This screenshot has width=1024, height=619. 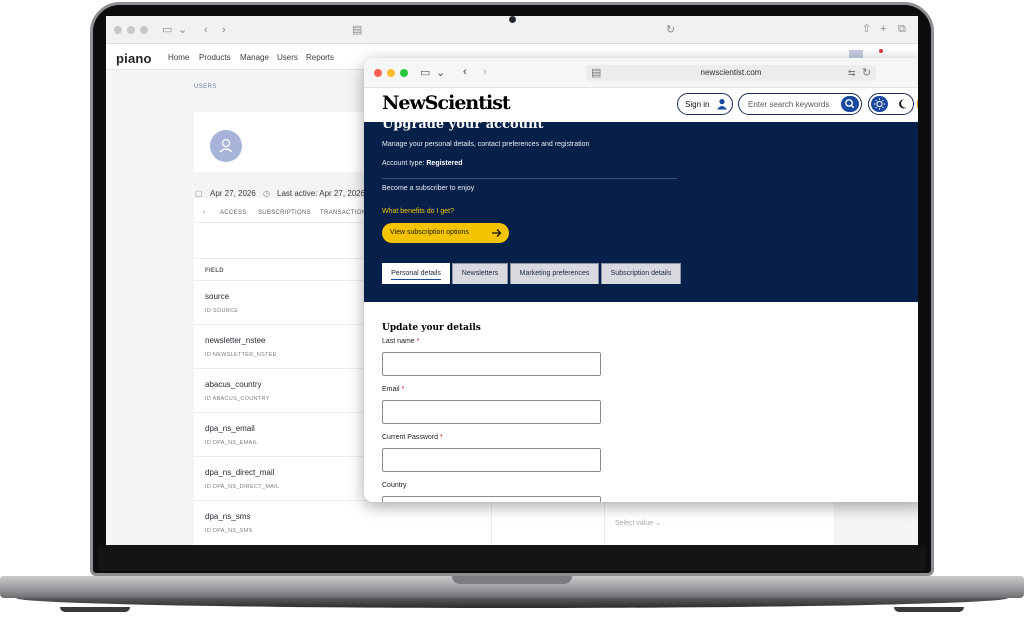 What do you see at coordinates (883, 29) in the screenshot?
I see `new-tab-icon: +` at bounding box center [883, 29].